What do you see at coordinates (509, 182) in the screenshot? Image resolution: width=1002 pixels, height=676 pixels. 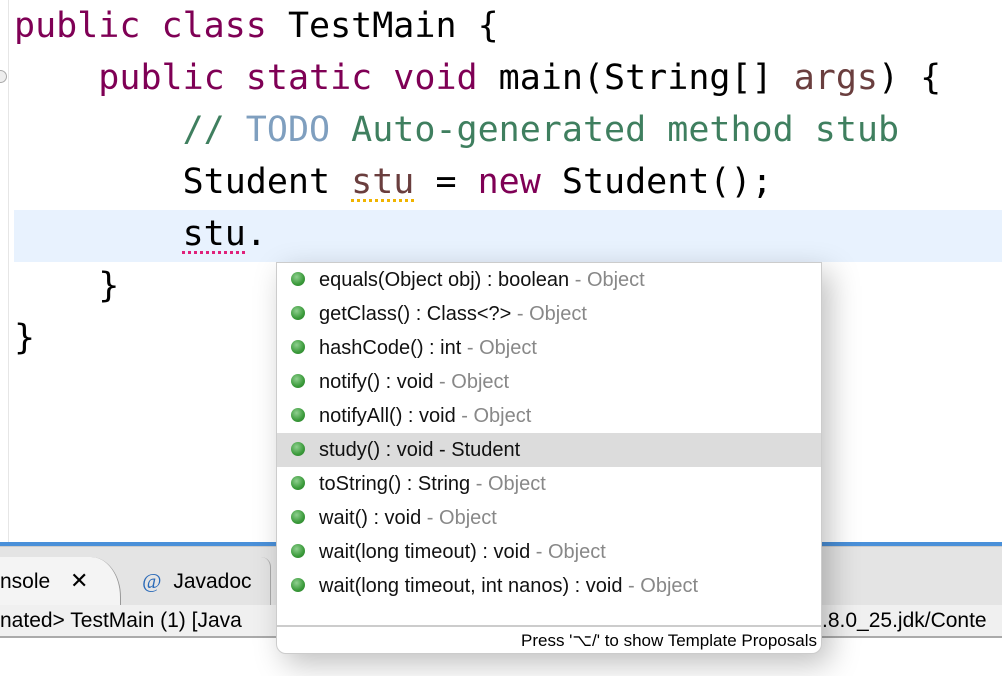 I see `keyword: new` at bounding box center [509, 182].